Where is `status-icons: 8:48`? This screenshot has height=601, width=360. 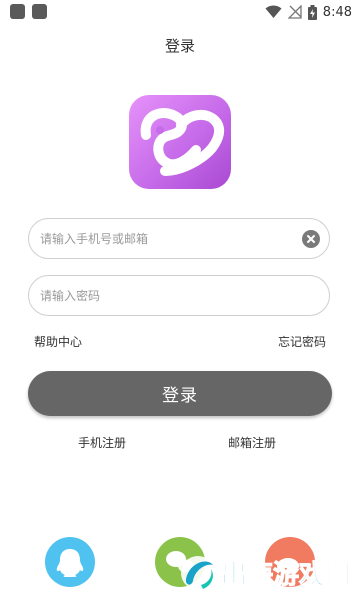
status-icons: 8:48 is located at coordinates (308, 12).